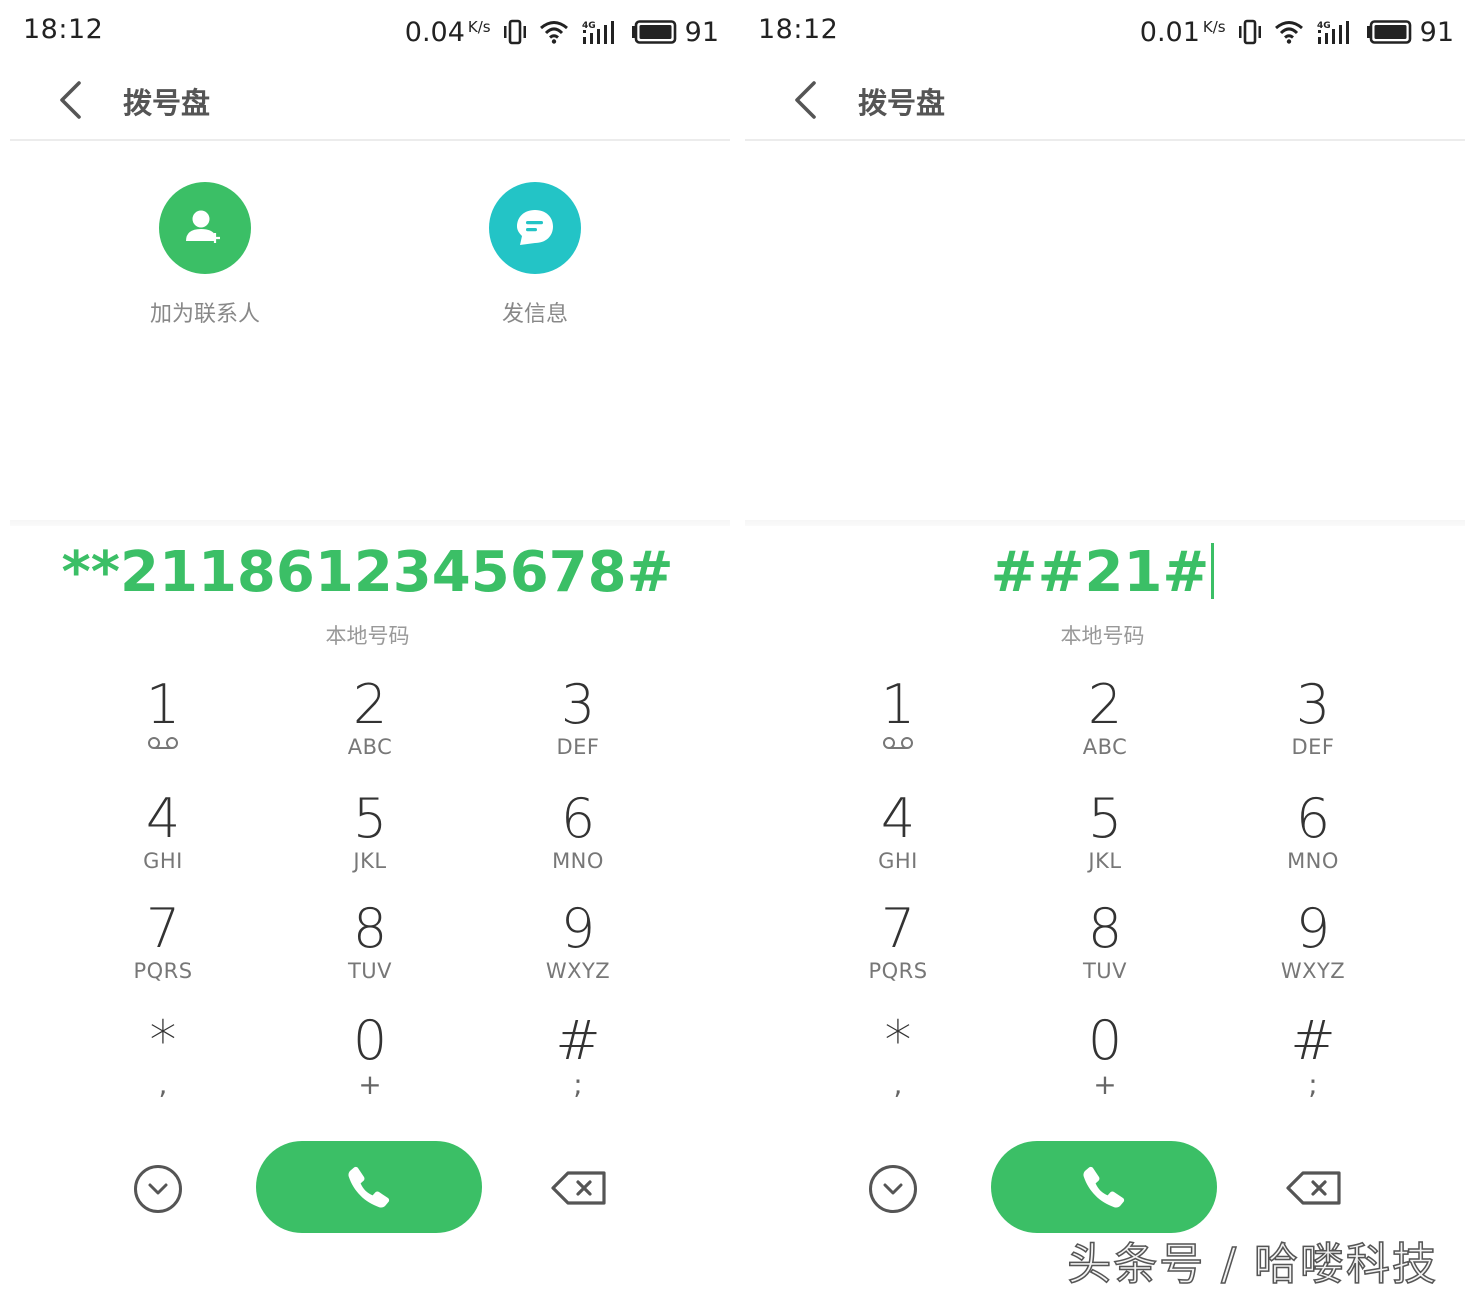 This screenshot has height=1300, width=1470. I want to click on send-message-button: 发信息, so click(535, 255).